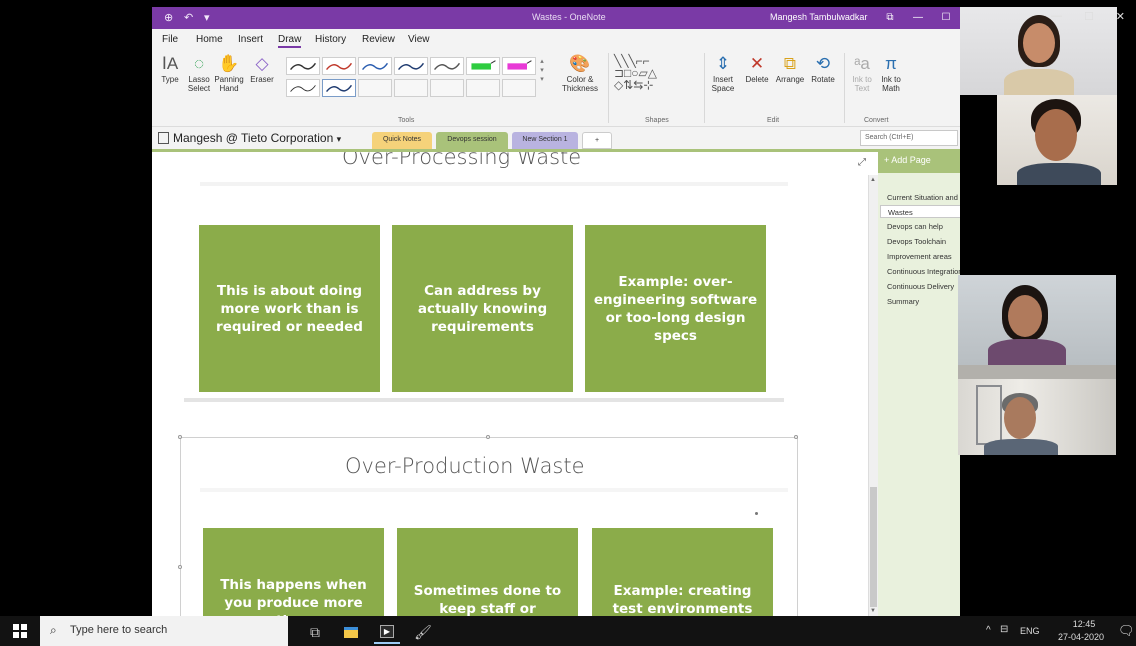  What do you see at coordinates (411, 66) in the screenshot?
I see `pen-darkblue` at bounding box center [411, 66].